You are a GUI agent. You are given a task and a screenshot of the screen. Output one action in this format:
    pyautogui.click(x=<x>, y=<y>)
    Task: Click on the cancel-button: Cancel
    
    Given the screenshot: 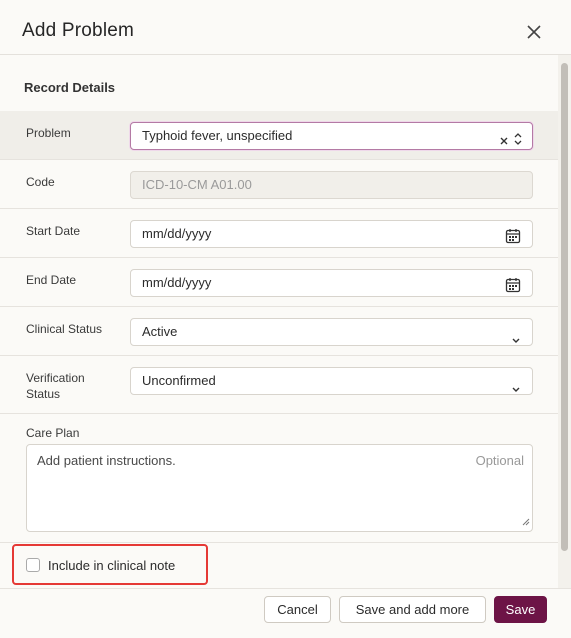 What is the action you would take?
    pyautogui.click(x=297, y=609)
    